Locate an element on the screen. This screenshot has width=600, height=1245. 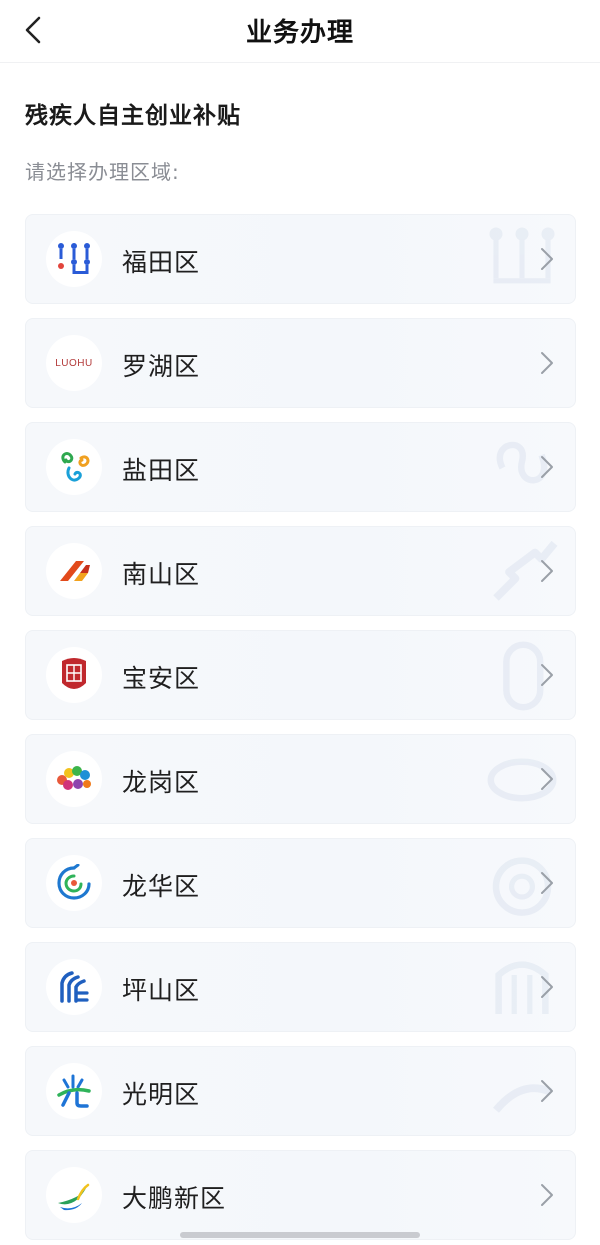
service-title: 残疾人自主创业补贴 is located at coordinates (133, 116).